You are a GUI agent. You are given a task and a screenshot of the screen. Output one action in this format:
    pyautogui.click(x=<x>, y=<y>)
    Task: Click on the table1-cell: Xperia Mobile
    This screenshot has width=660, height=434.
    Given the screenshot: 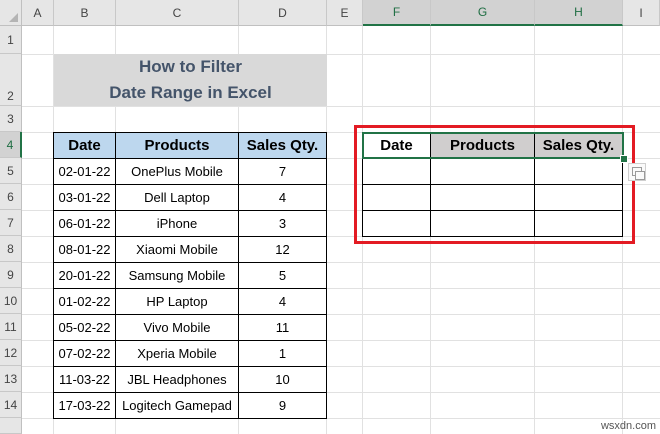 What is the action you would take?
    pyautogui.click(x=177, y=354)
    